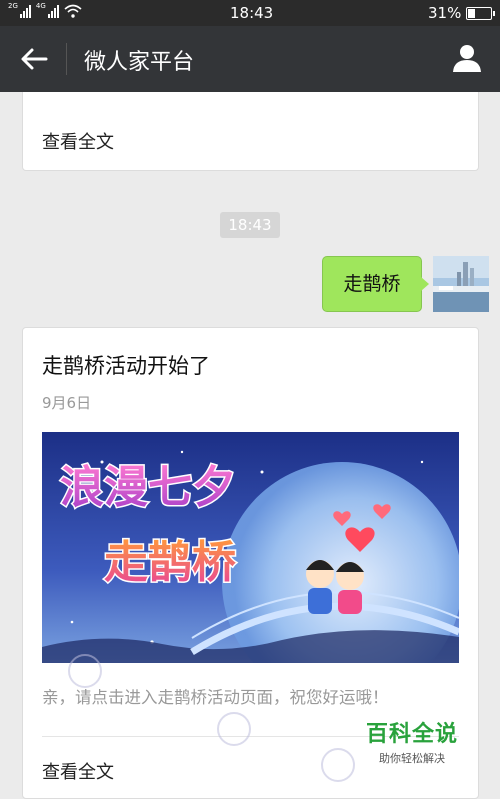  Describe the element at coordinates (170, 562) in the screenshot. I see `cover-title-line2: 走鹊桥` at that location.